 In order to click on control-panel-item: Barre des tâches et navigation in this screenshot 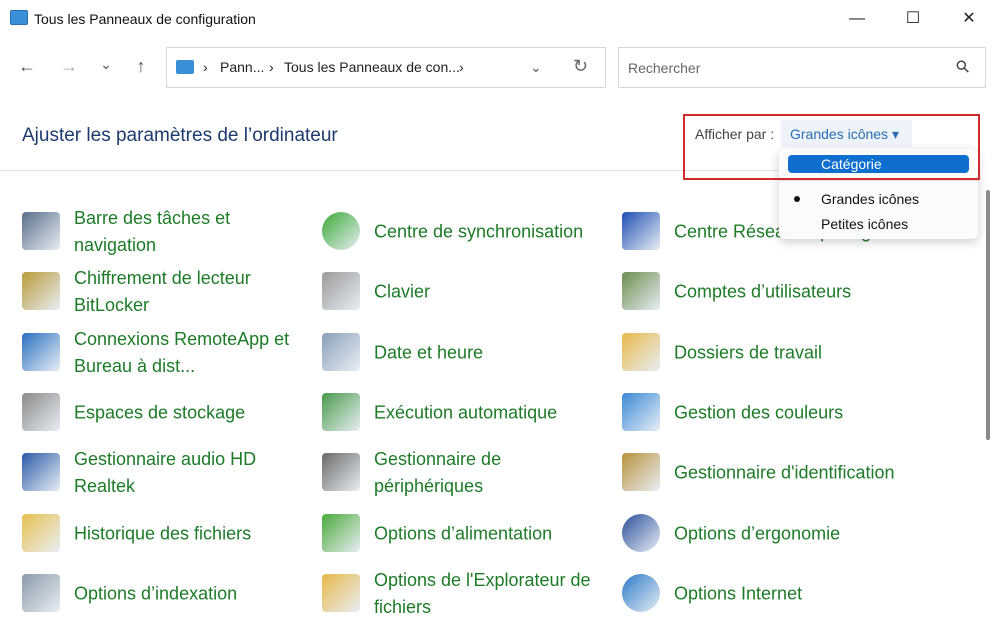, I will do `click(167, 232)`.